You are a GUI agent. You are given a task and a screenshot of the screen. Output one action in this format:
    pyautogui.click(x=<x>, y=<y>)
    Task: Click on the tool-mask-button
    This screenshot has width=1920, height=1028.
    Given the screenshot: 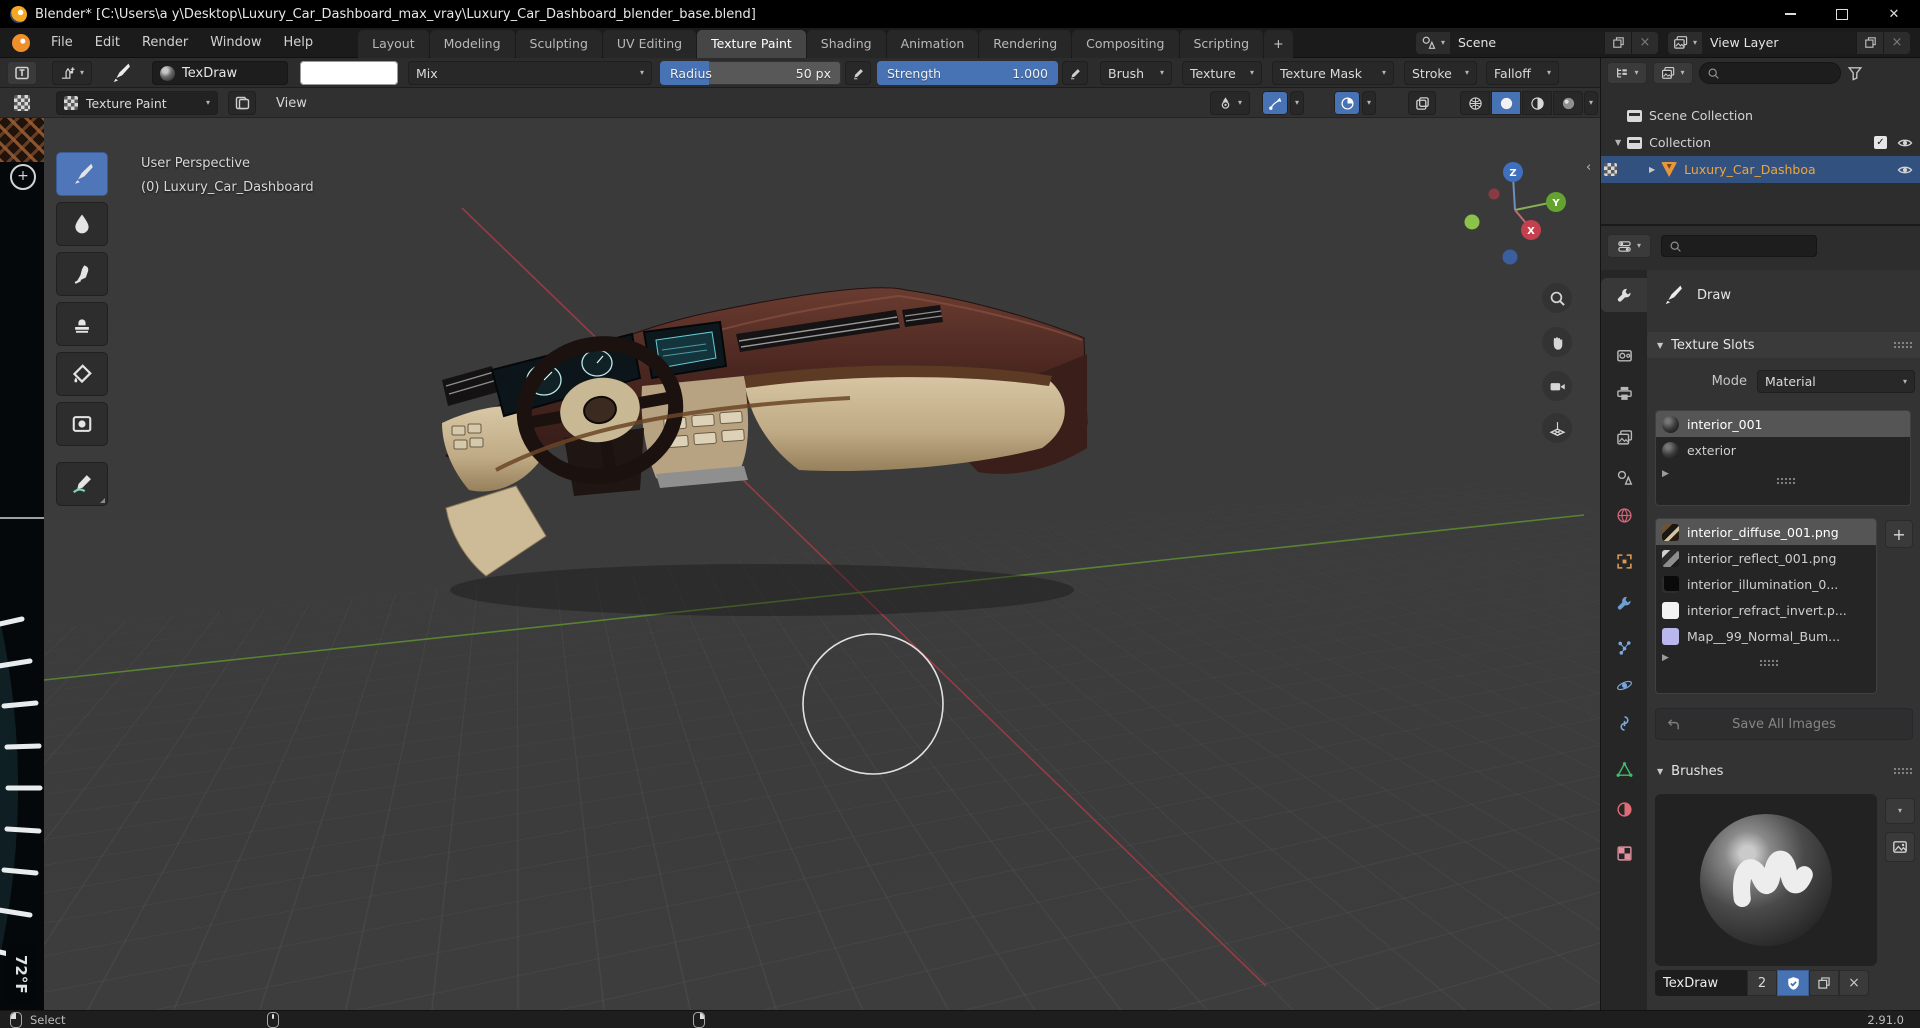 What is the action you would take?
    pyautogui.click(x=82, y=424)
    